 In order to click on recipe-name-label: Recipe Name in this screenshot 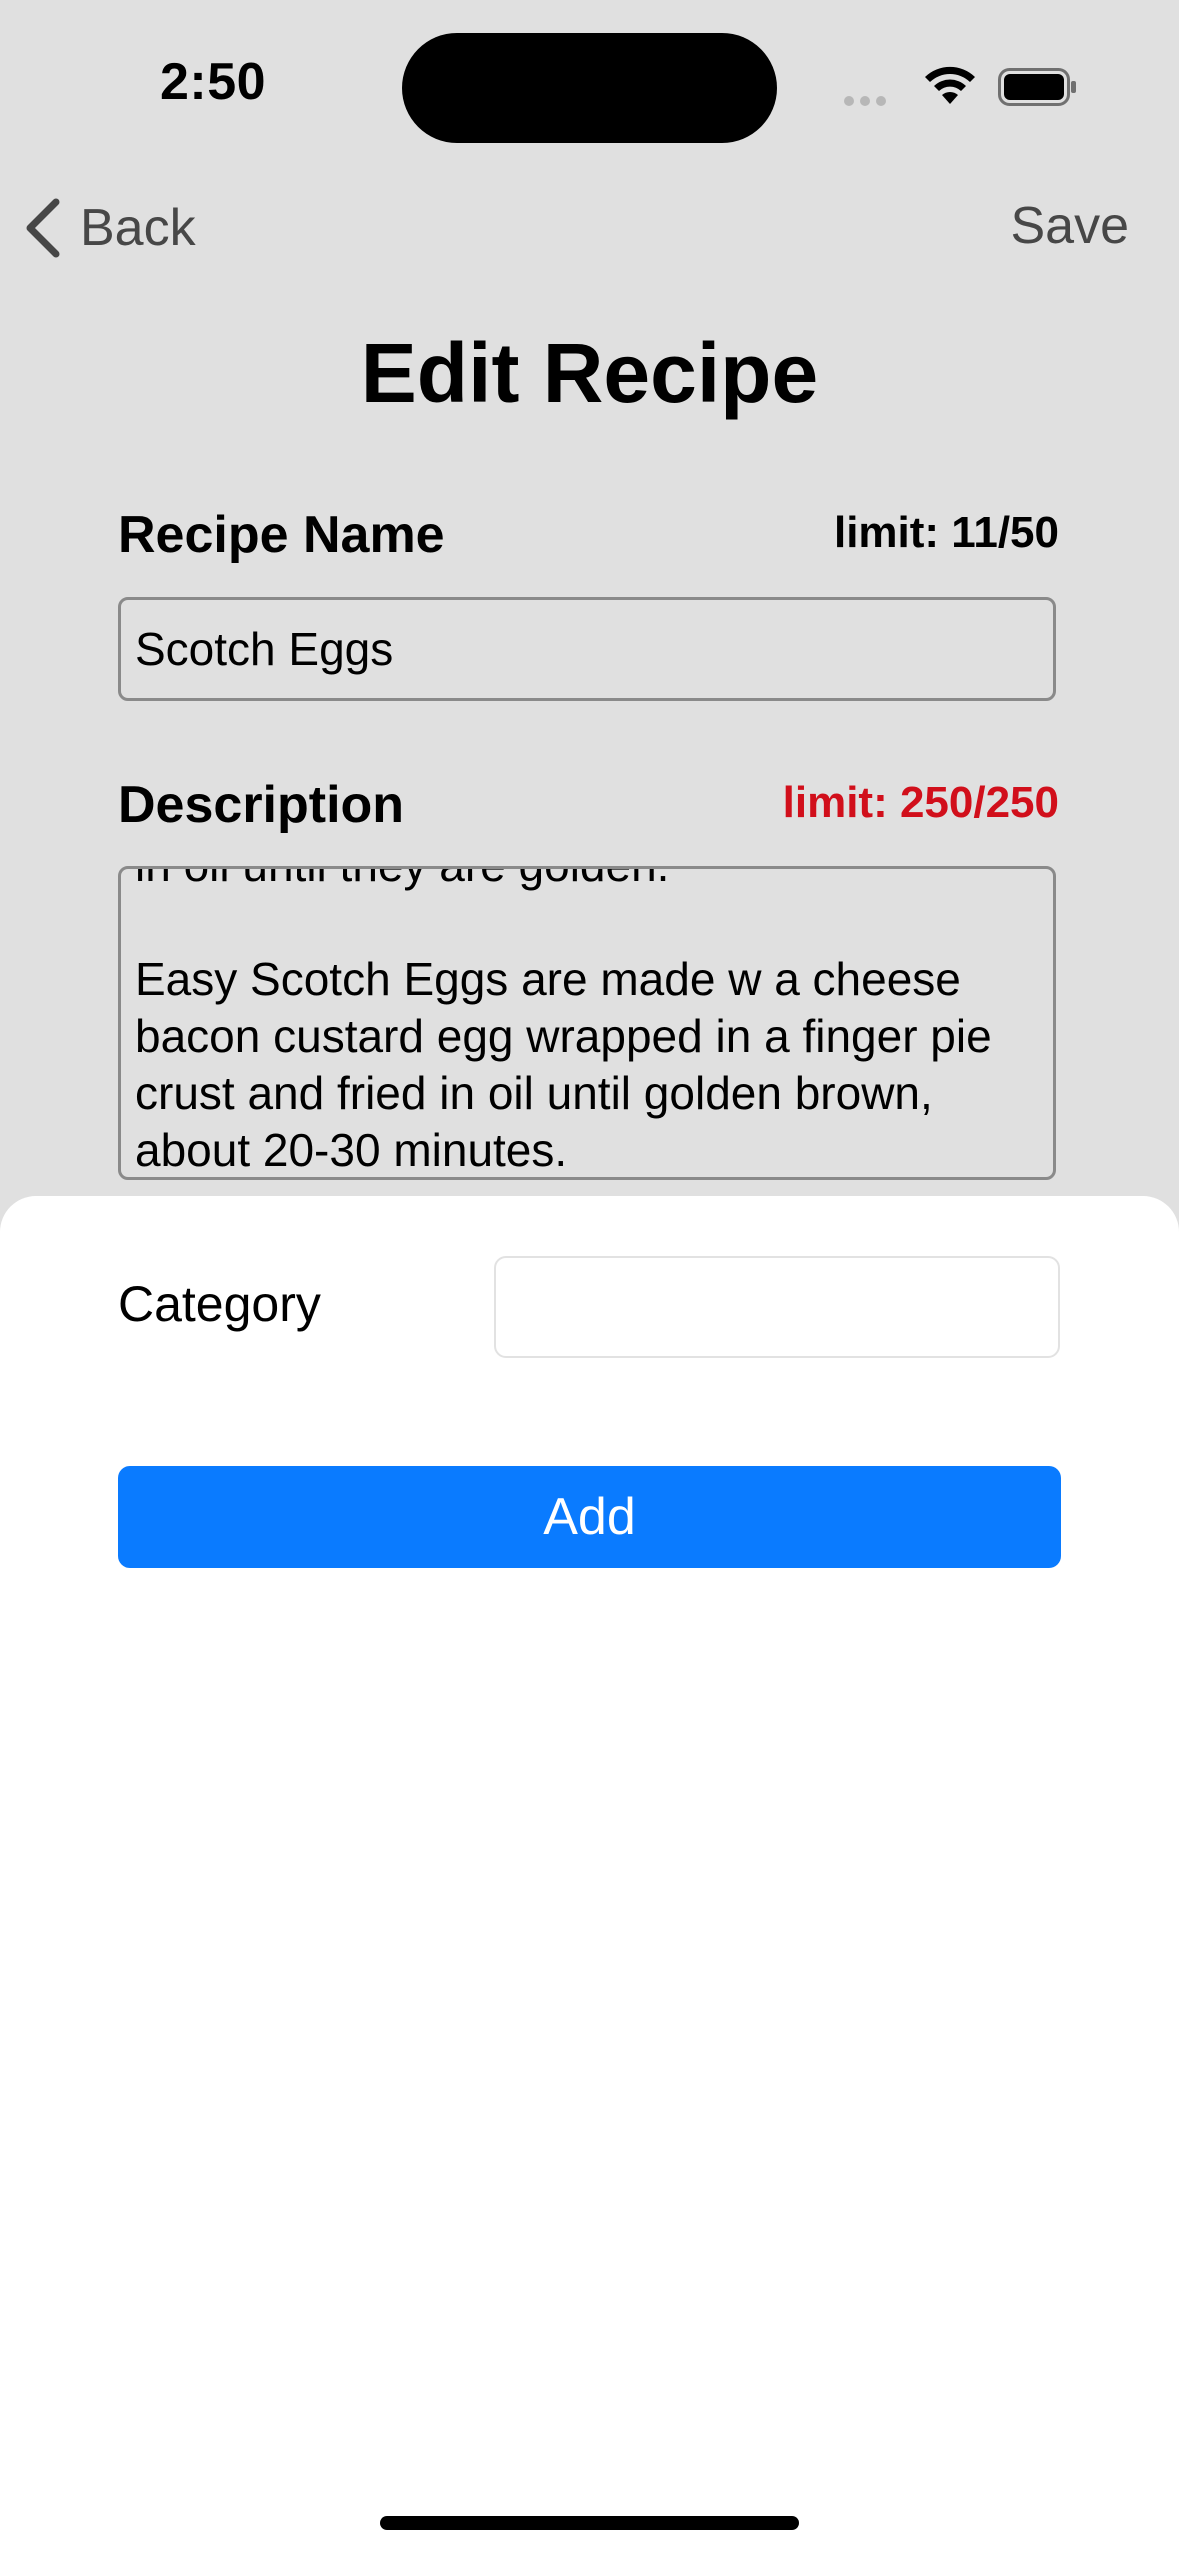, I will do `click(281, 535)`.